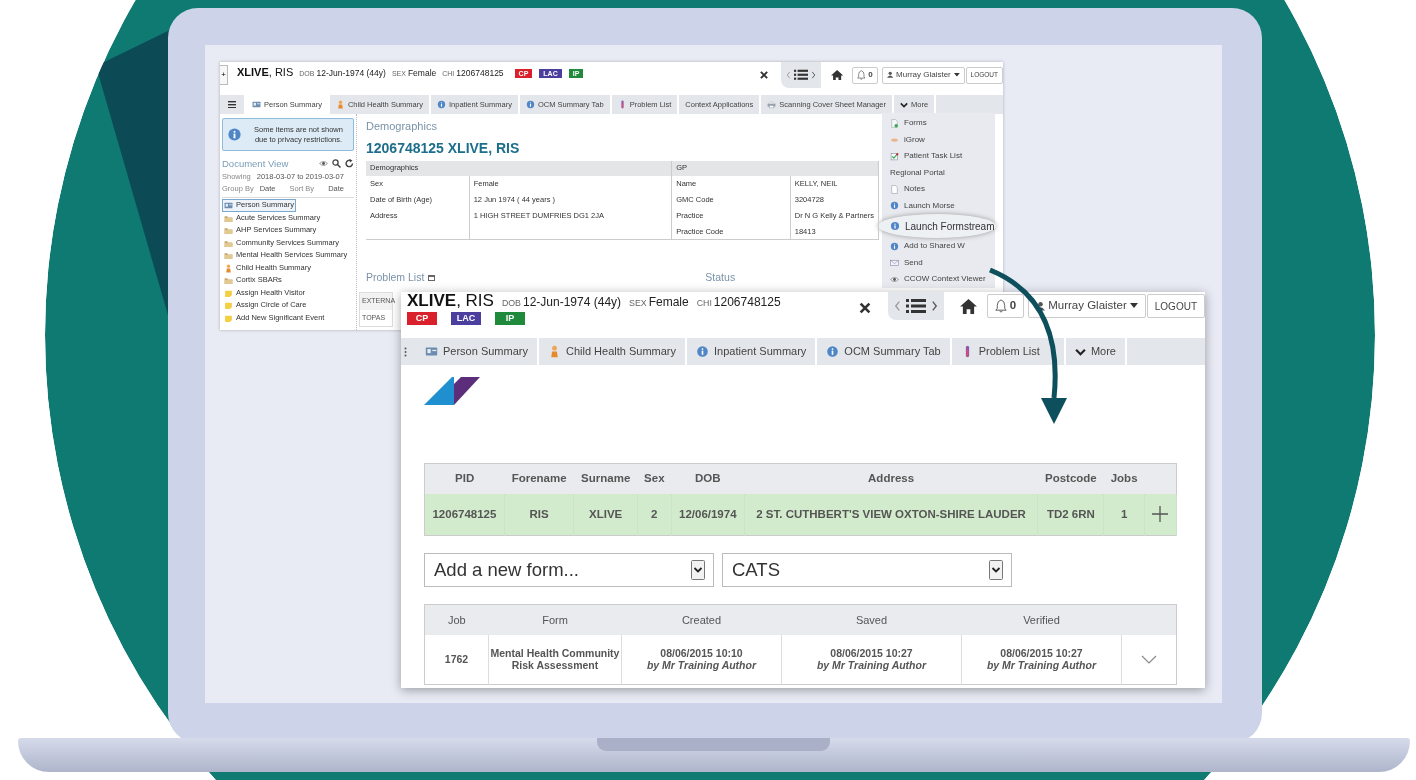 The height and width of the screenshot is (780, 1416). I want to click on patient-name: XLIVE, RIS, so click(265, 72).